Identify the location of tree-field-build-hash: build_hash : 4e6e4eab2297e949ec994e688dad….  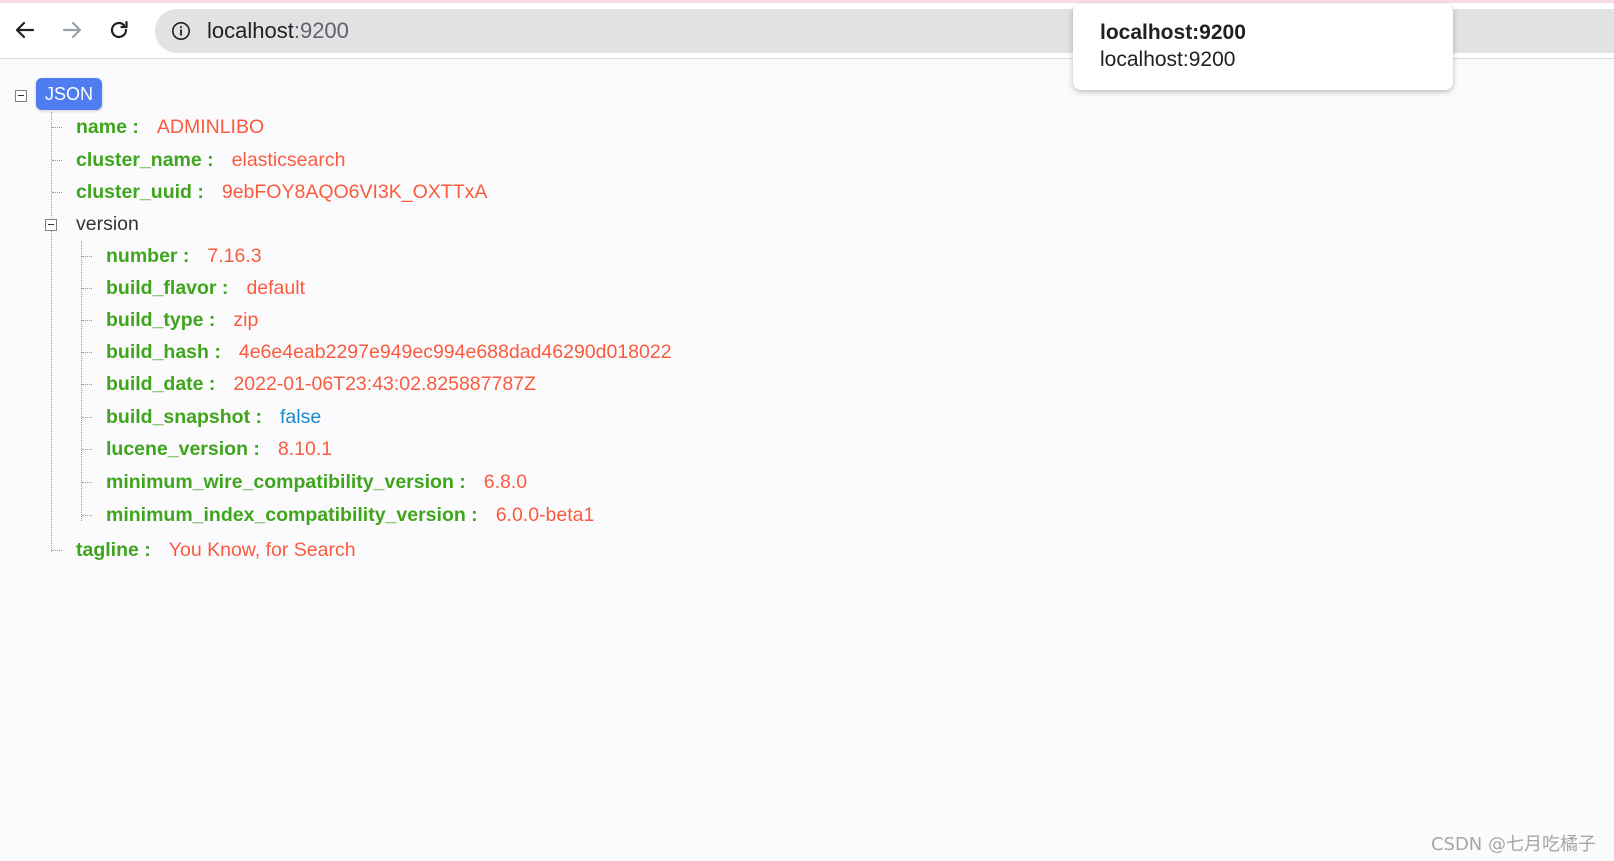
(389, 352).